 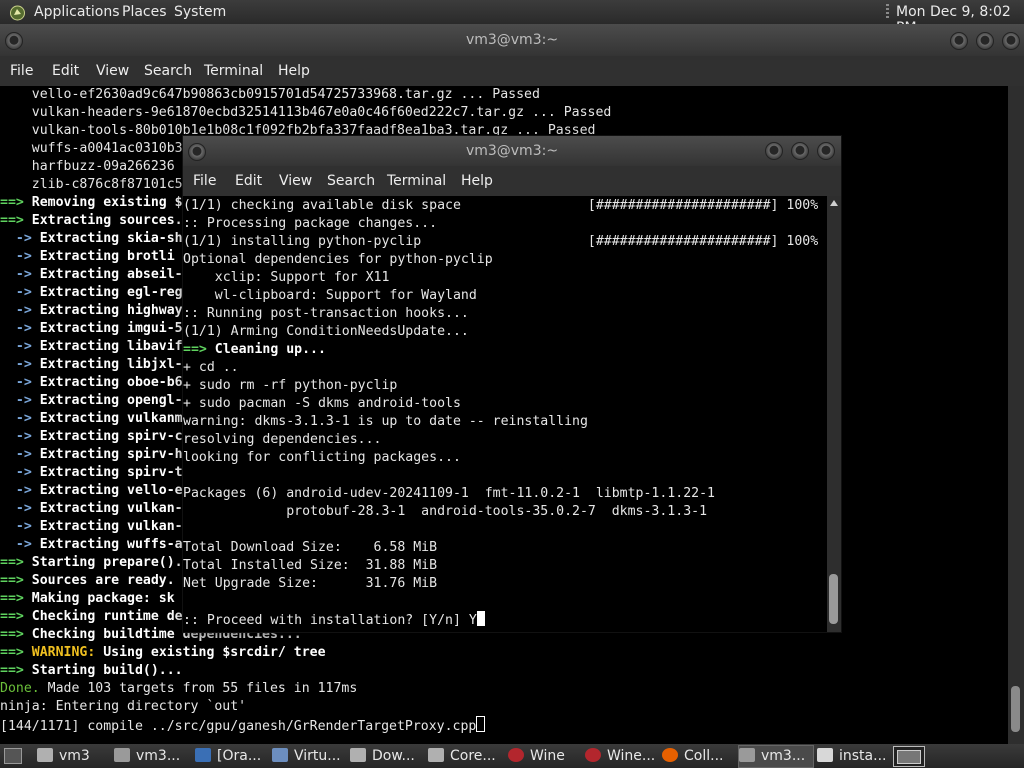 I want to click on terminal-line: -> Extracting spirv-t, so click(x=91, y=473).